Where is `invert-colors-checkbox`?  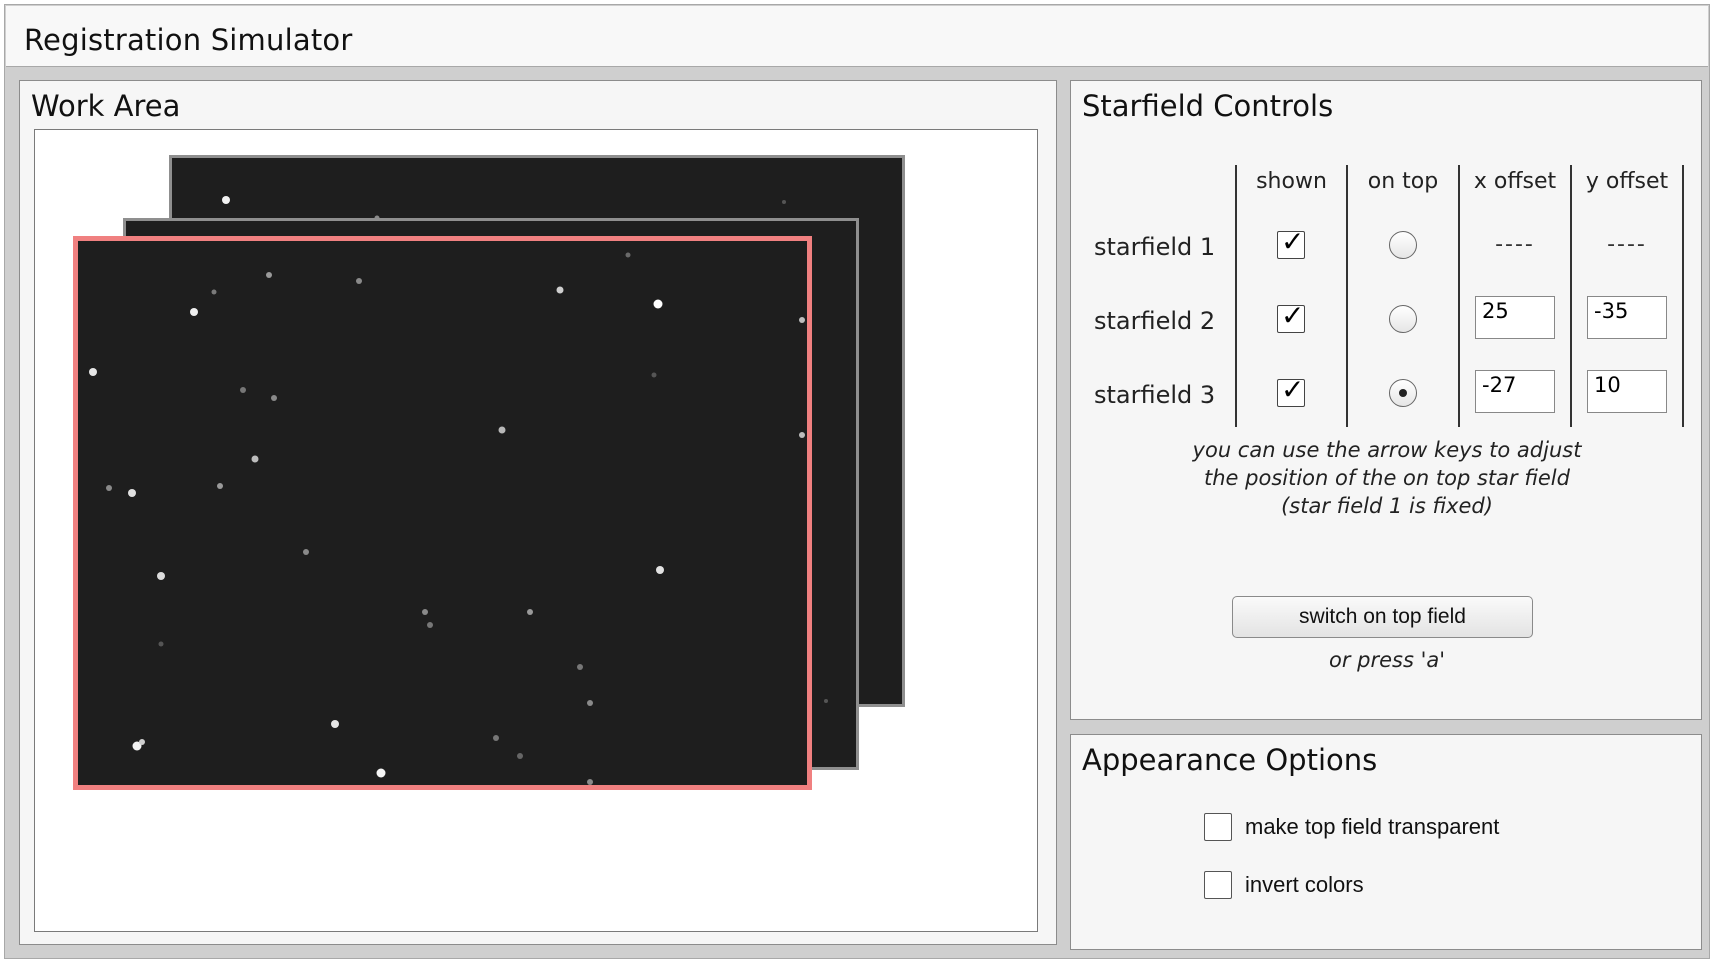 invert-colors-checkbox is located at coordinates (1218, 885).